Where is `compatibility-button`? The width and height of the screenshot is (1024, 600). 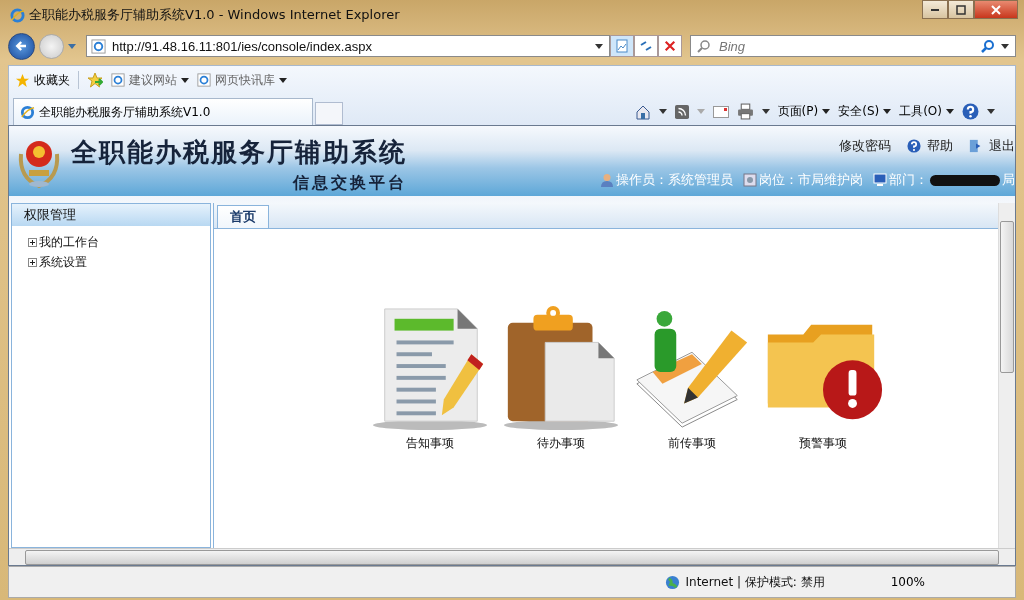
compatibility-button is located at coordinates (622, 46).